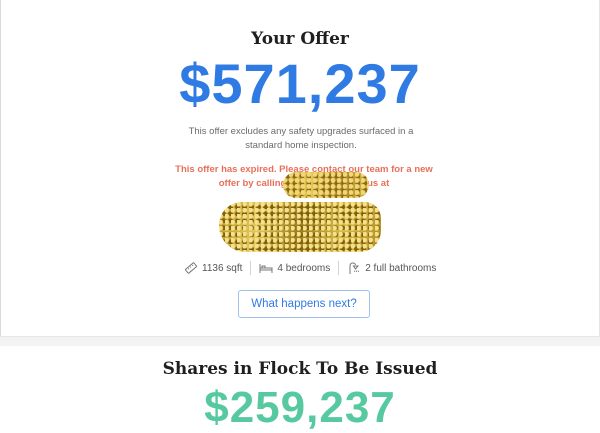 The image size is (600, 433). I want to click on section-divider, so click(300, 341).